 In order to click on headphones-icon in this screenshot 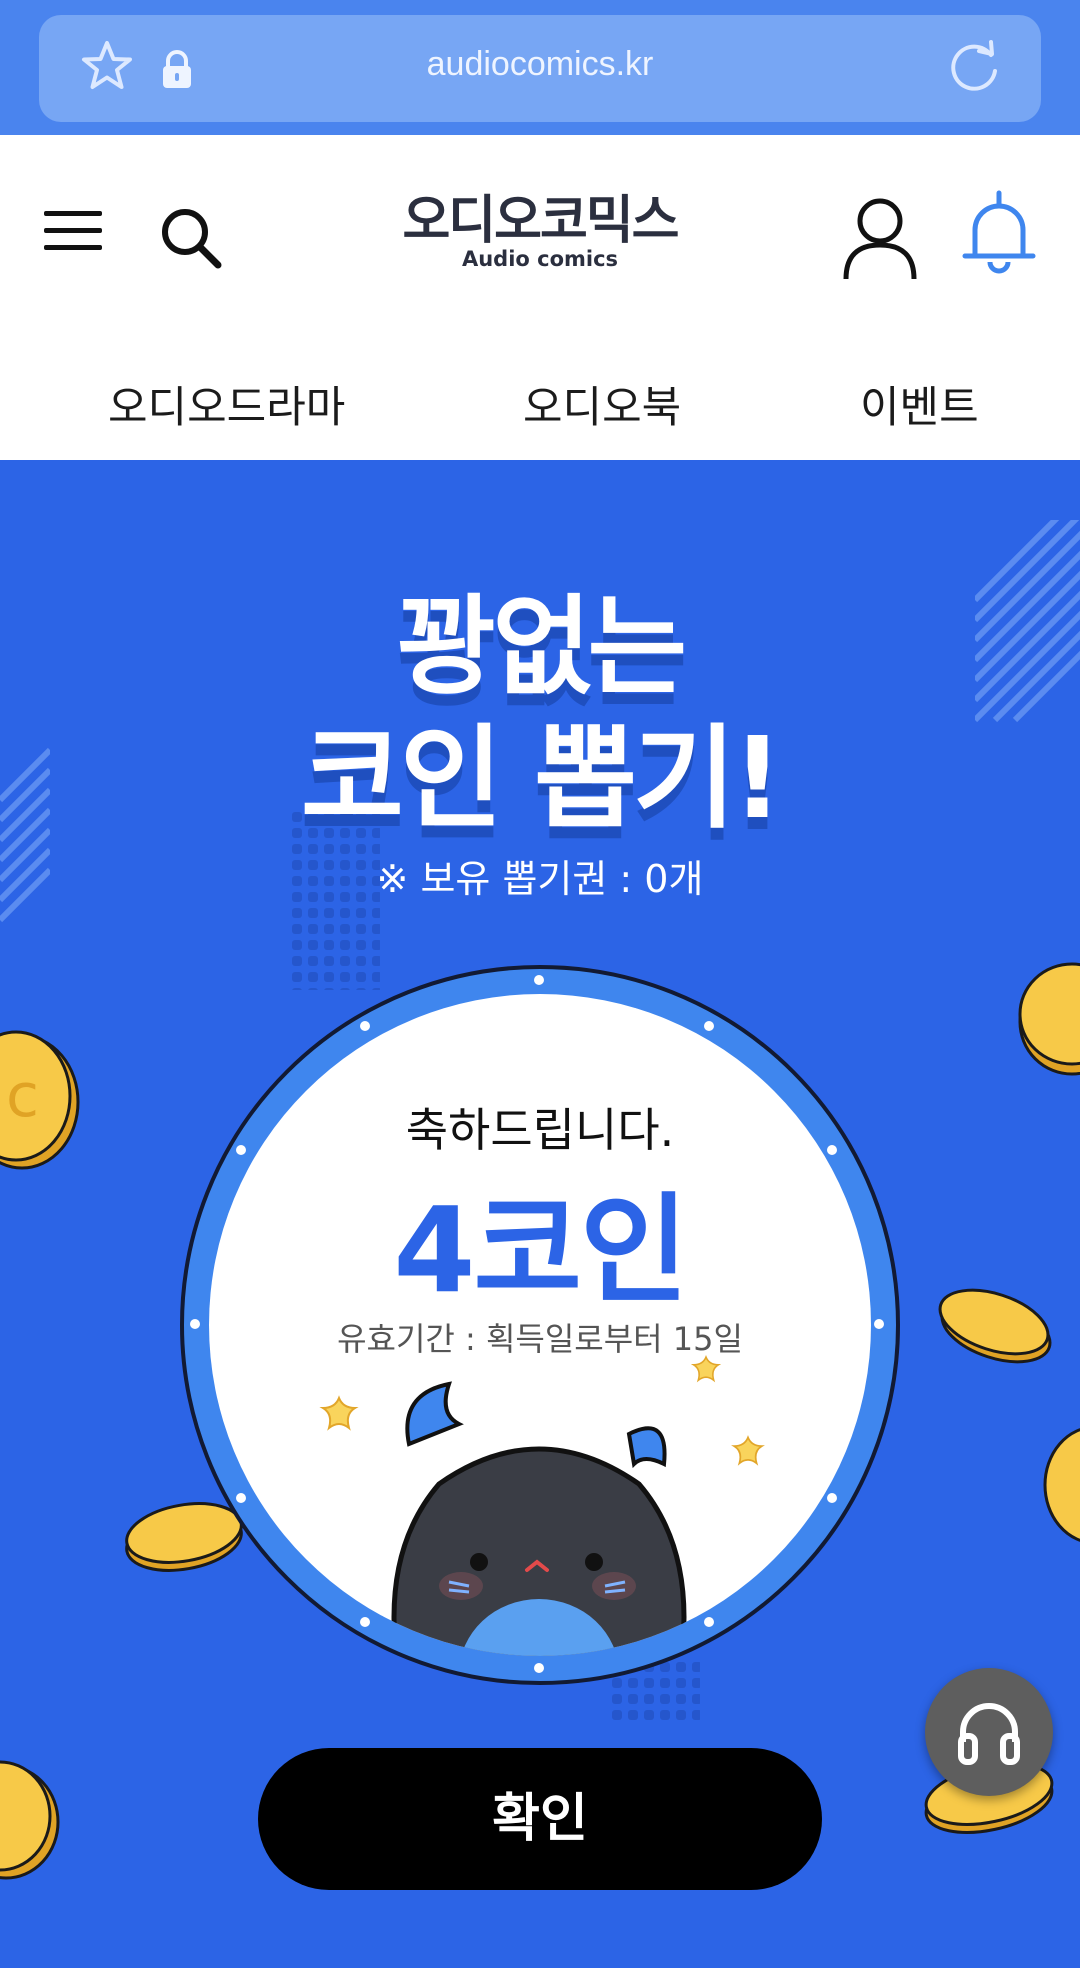, I will do `click(989, 1734)`.